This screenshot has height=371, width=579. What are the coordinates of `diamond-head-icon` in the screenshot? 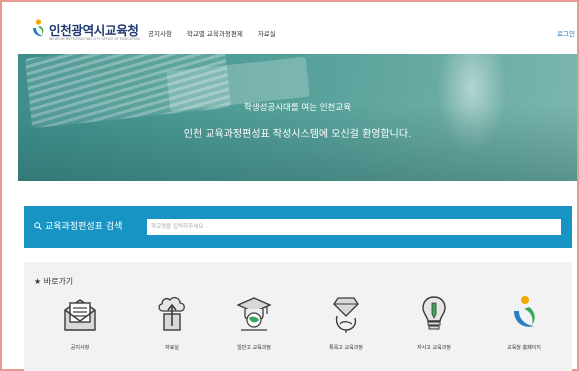 It's located at (346, 315).